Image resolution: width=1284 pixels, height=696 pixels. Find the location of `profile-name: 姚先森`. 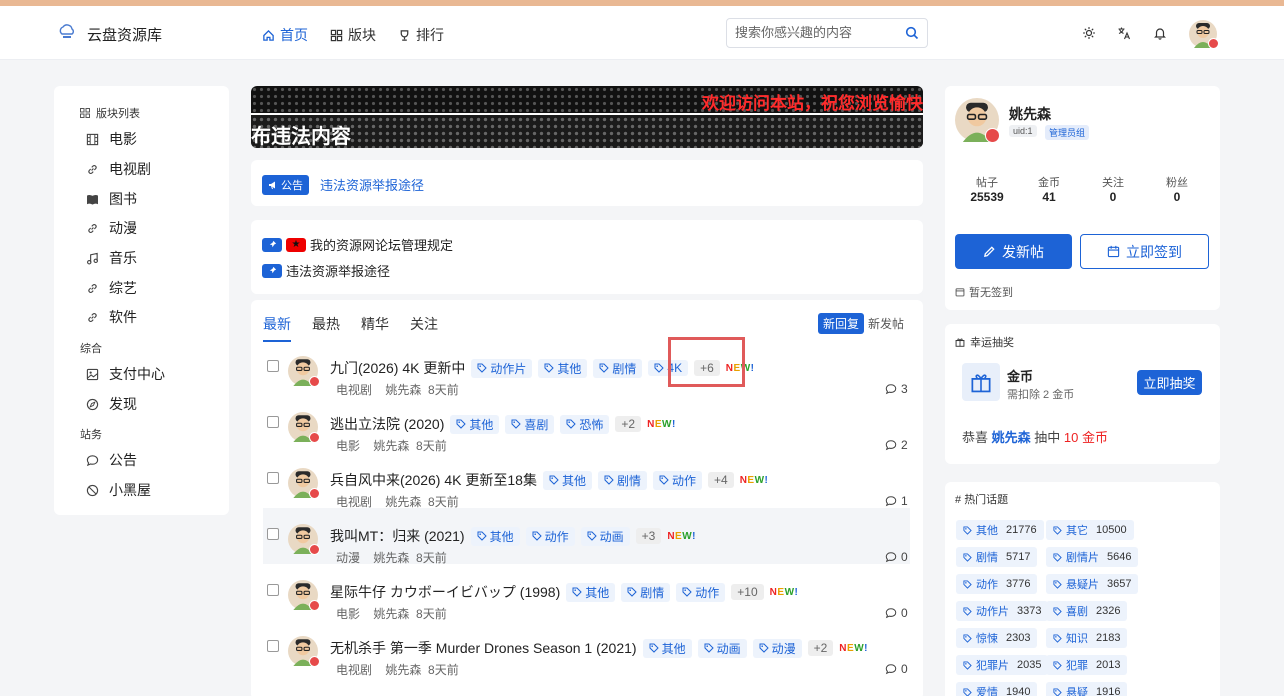

profile-name: 姚先森 is located at coordinates (1030, 114).